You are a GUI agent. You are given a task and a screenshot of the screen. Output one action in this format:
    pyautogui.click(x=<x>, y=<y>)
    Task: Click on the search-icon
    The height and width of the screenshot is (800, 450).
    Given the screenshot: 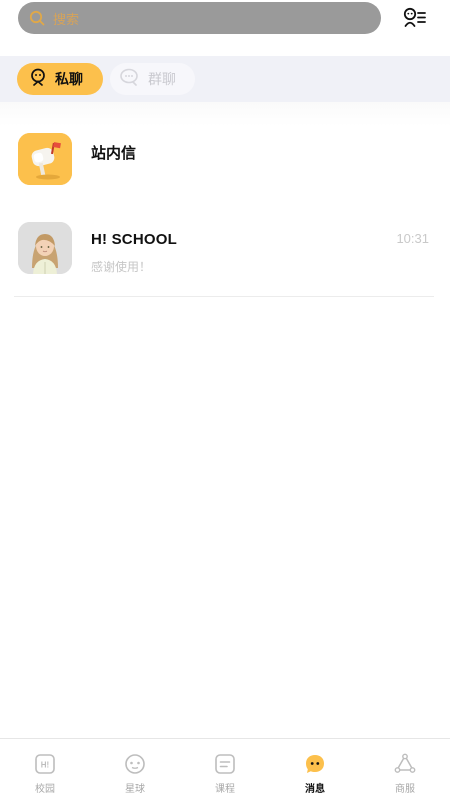 What is the action you would take?
    pyautogui.click(x=37, y=18)
    